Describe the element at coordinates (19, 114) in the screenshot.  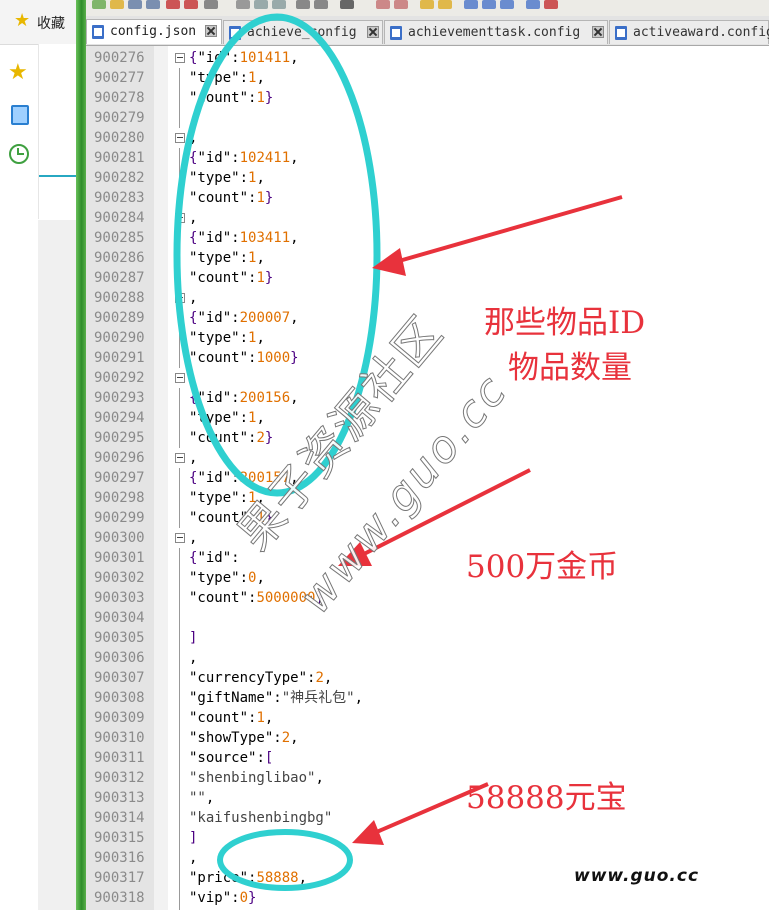
I see `tablet-icon` at that location.